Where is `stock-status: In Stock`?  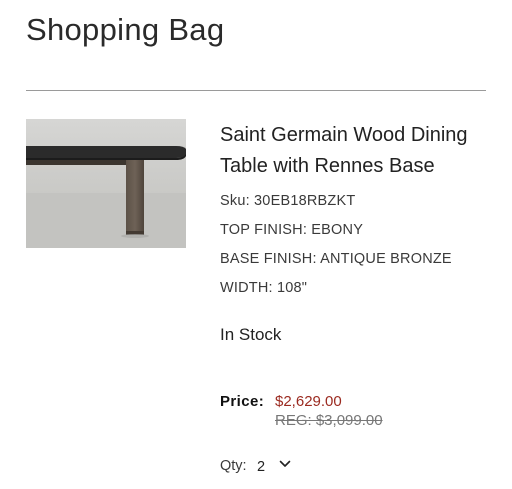 stock-status: In Stock is located at coordinates (251, 334).